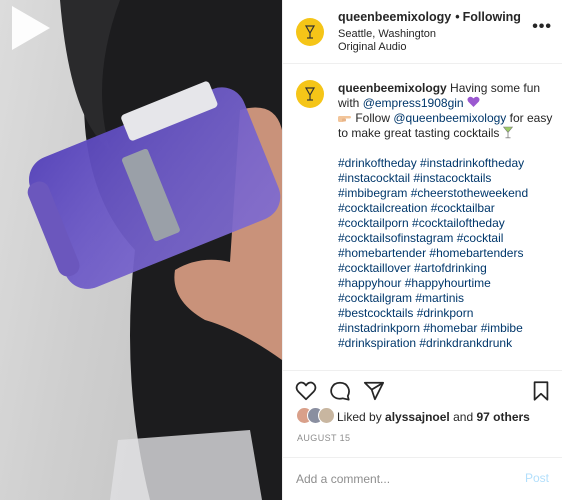 This screenshot has width=562, height=500. I want to click on caption-text-2: Follow, so click(373, 118).